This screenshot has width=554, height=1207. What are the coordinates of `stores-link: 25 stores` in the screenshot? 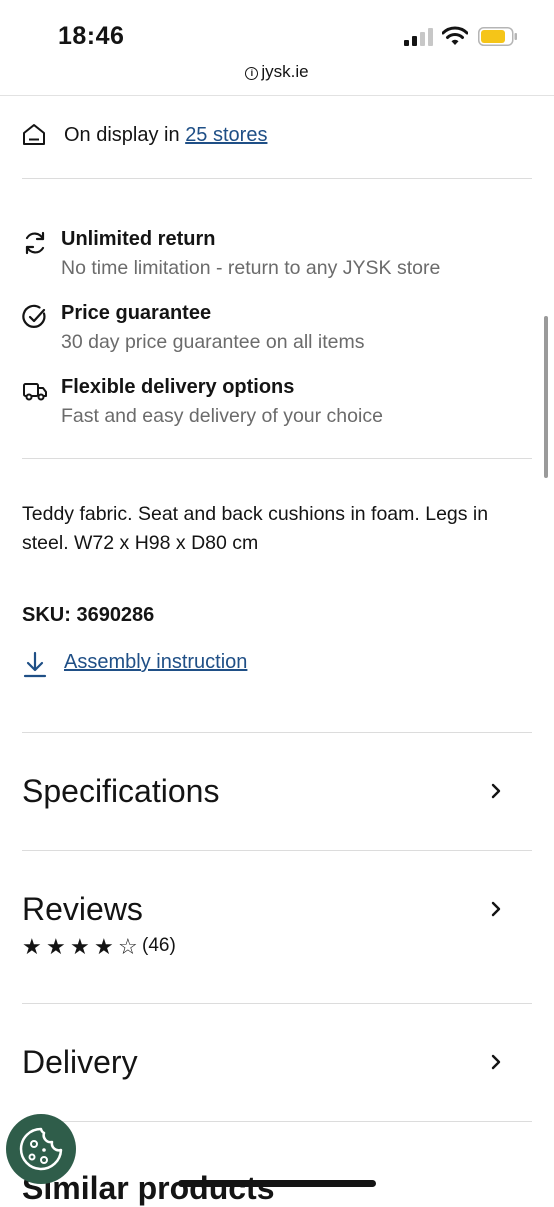 It's located at (226, 135).